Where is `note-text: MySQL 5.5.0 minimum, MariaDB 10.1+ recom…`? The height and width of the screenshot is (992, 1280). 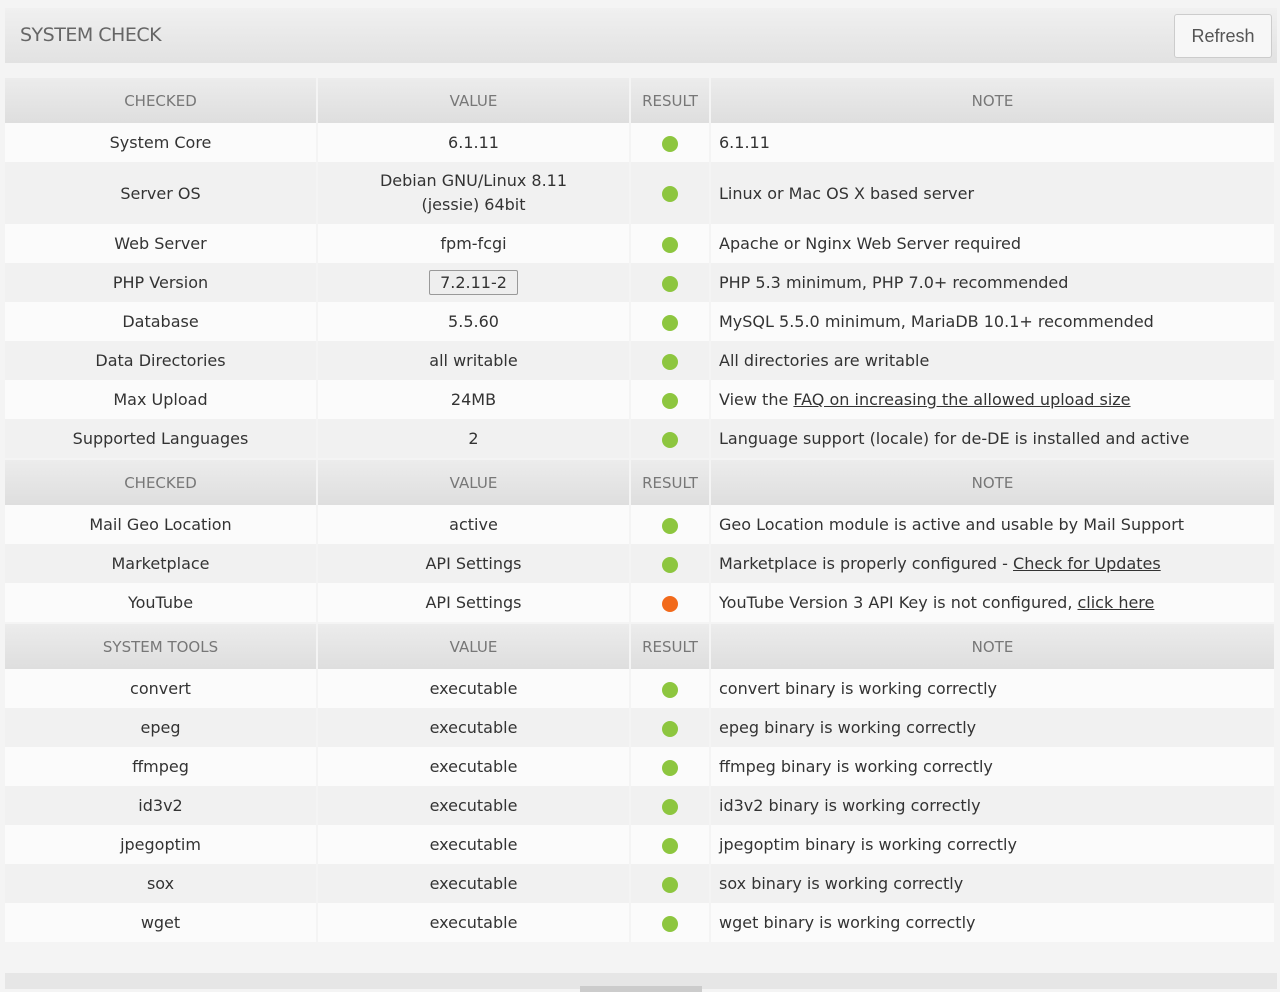
note-text: MySQL 5.5.0 minimum, MariaDB 10.1+ recom… is located at coordinates (936, 321).